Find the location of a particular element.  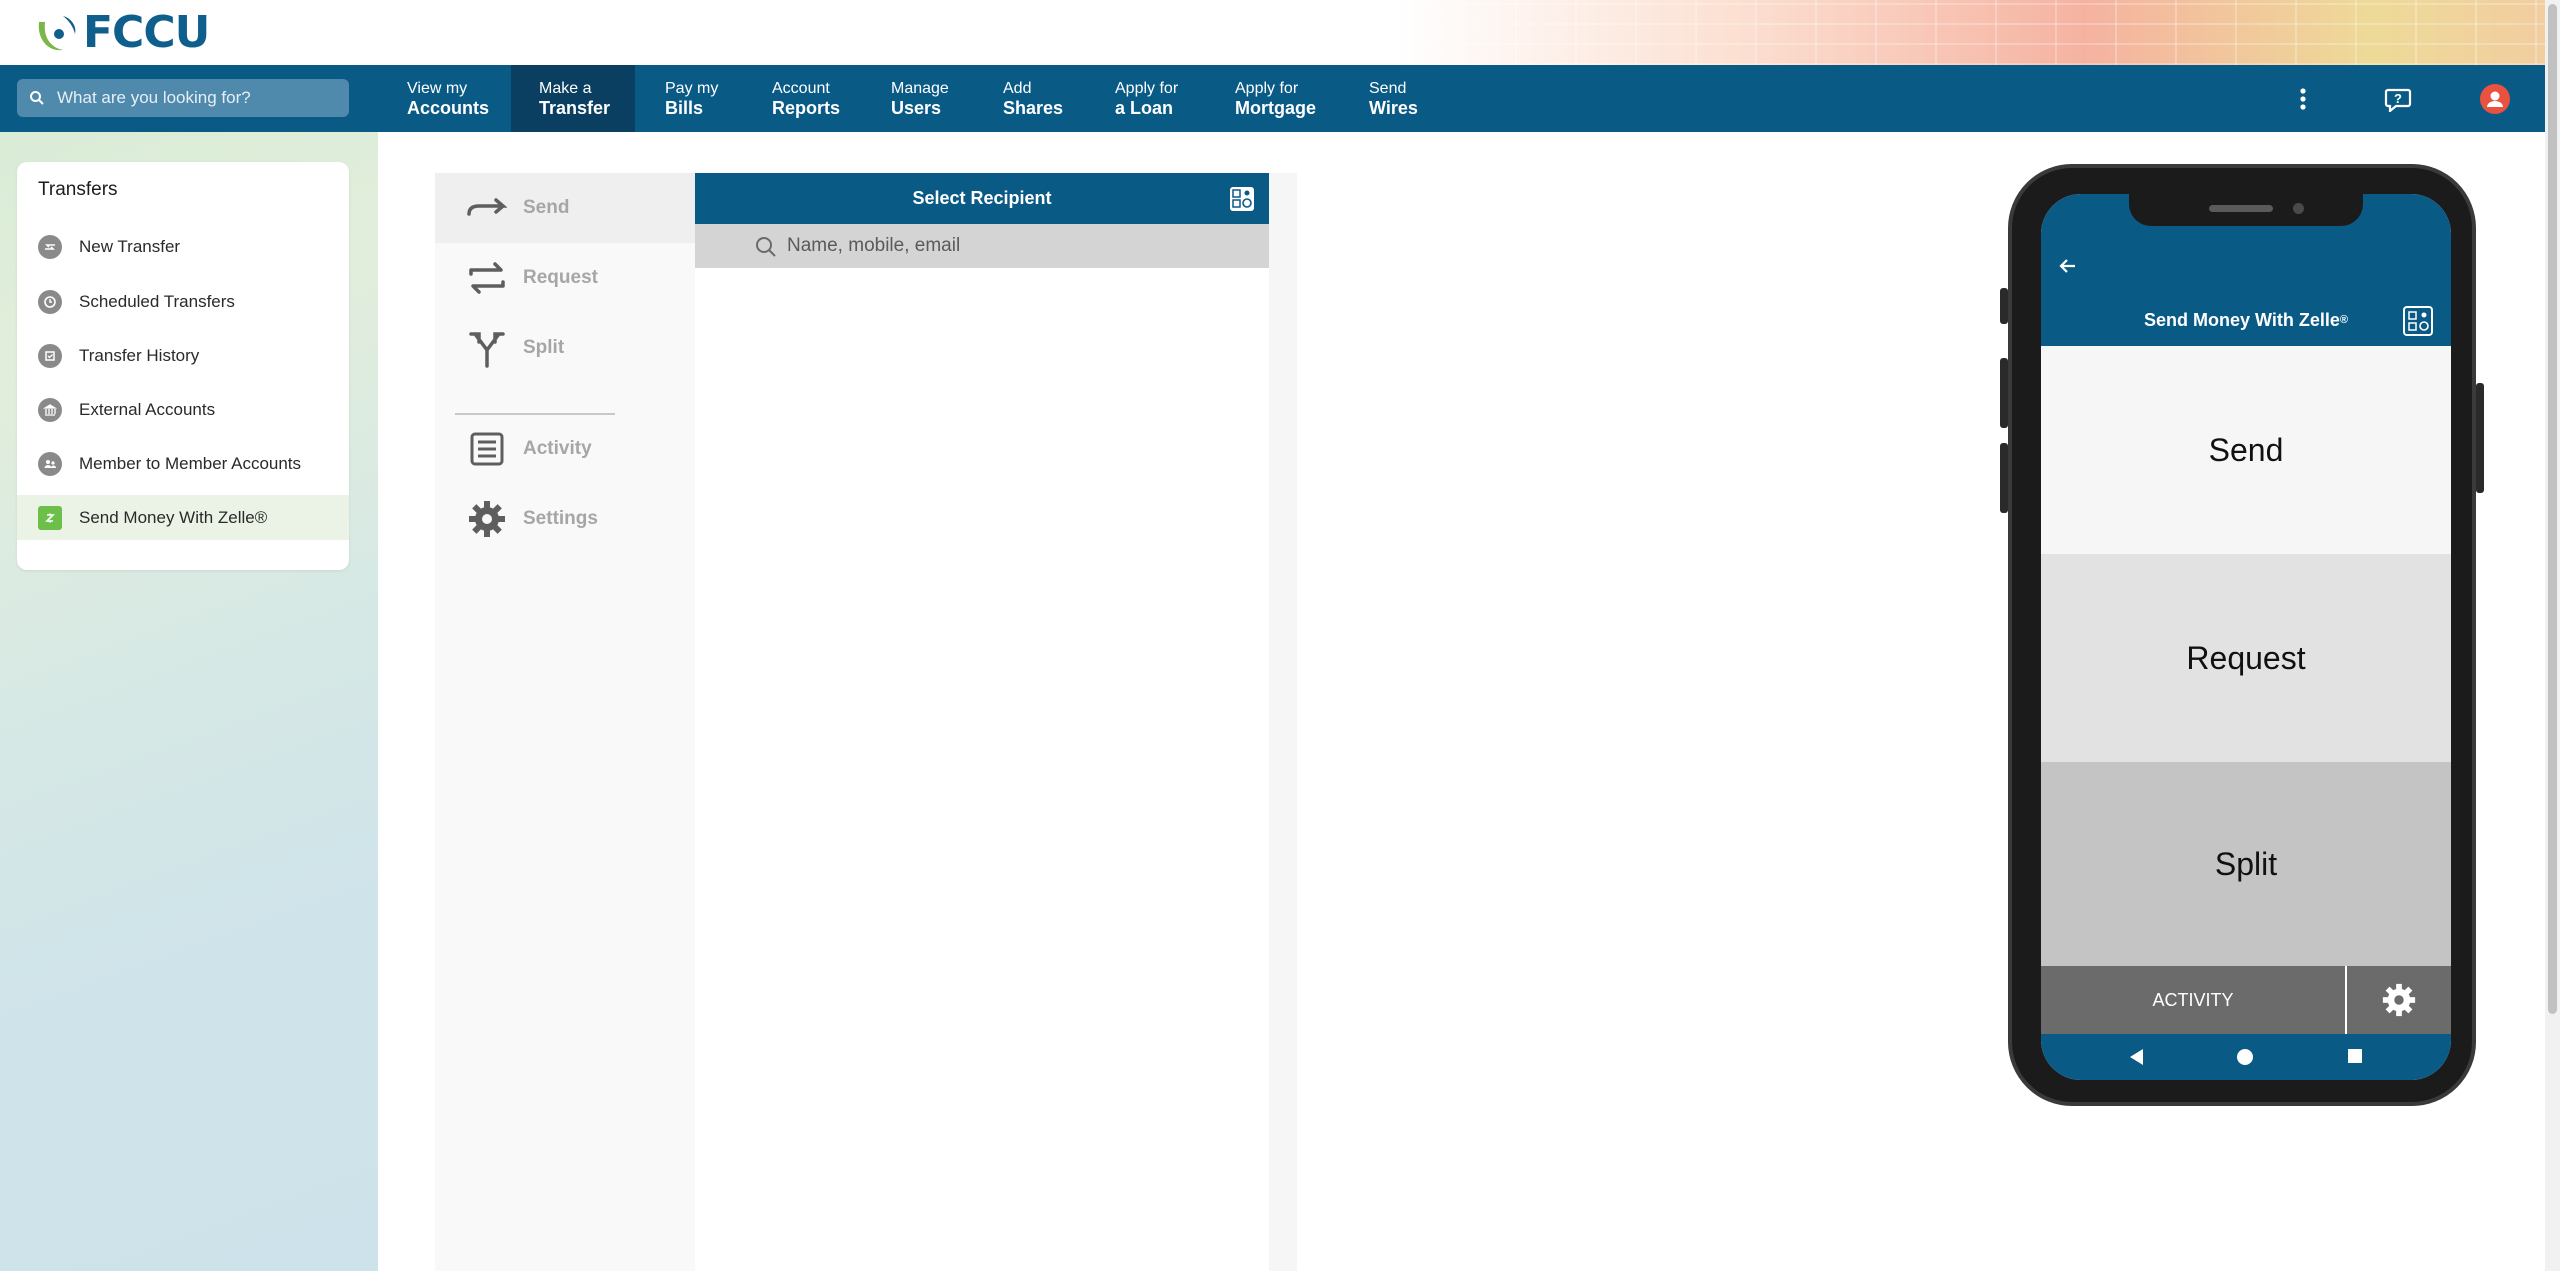

sidebar-item-send-money-zelle: Send Money With Zelle® is located at coordinates (183, 517).